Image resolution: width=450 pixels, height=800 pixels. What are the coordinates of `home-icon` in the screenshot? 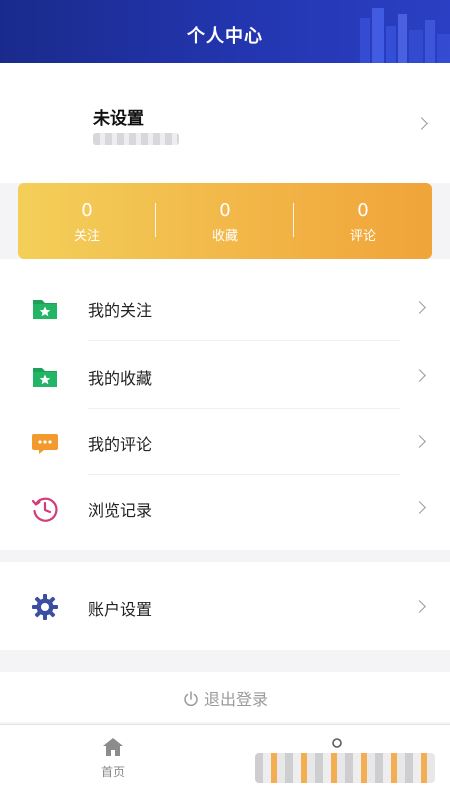 It's located at (113, 747).